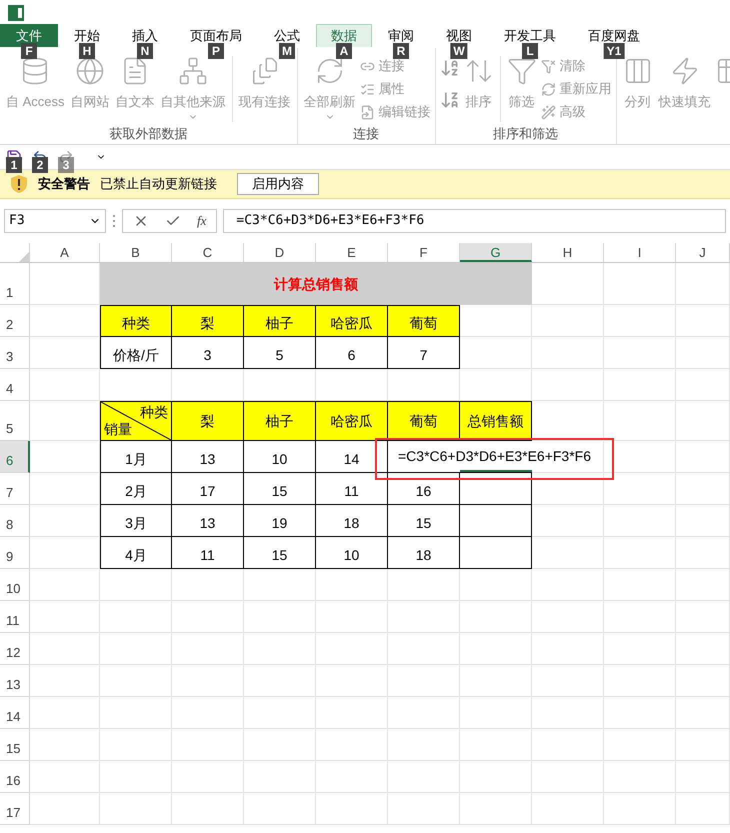 The width and height of the screenshot is (730, 833). I want to click on warning-message: 已禁止自动更新链接, so click(158, 184).